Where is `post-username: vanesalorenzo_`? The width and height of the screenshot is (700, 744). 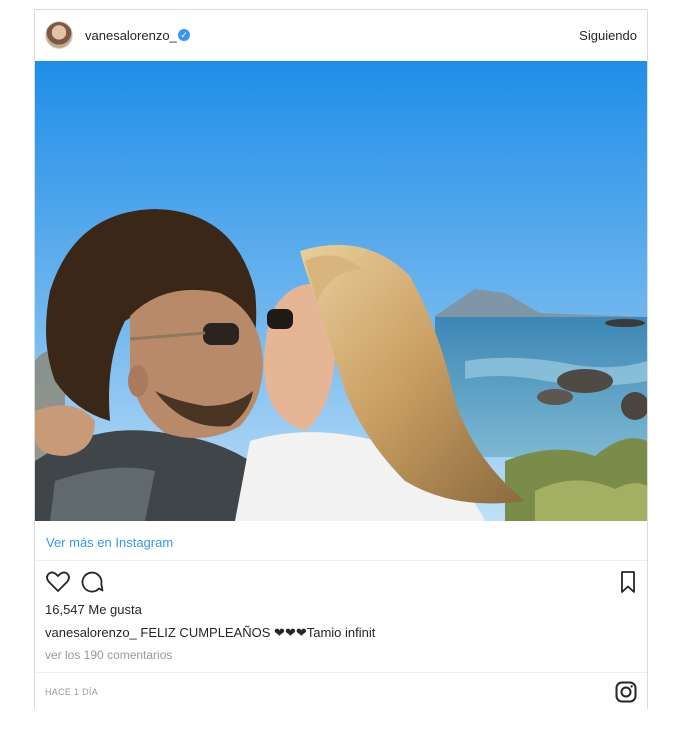
post-username: vanesalorenzo_ is located at coordinates (131, 35).